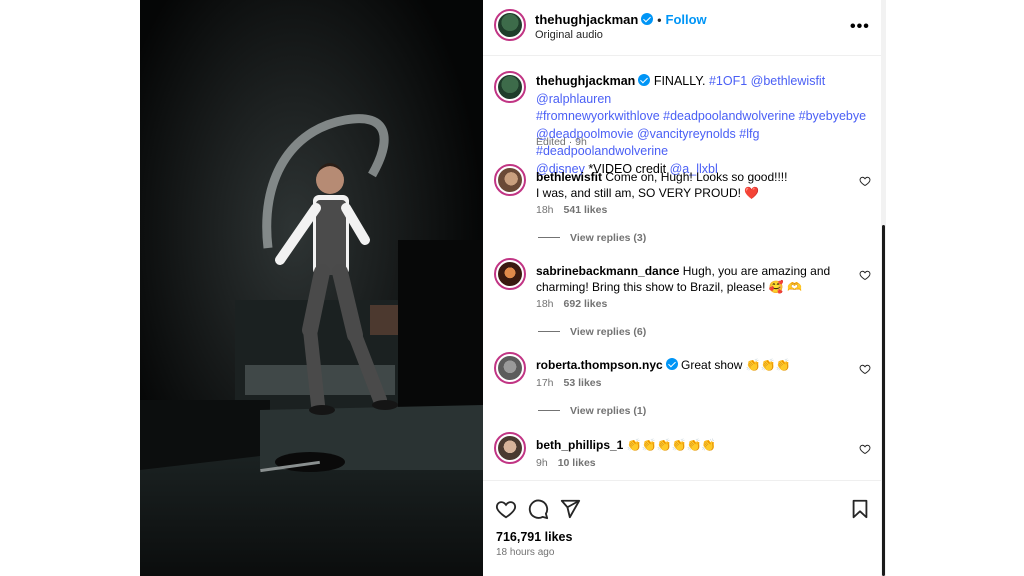 The height and width of the screenshot is (576, 1024). What do you see at coordinates (756, 271) in the screenshot?
I see `comment-body-line1: Hugh, you are amazing and` at bounding box center [756, 271].